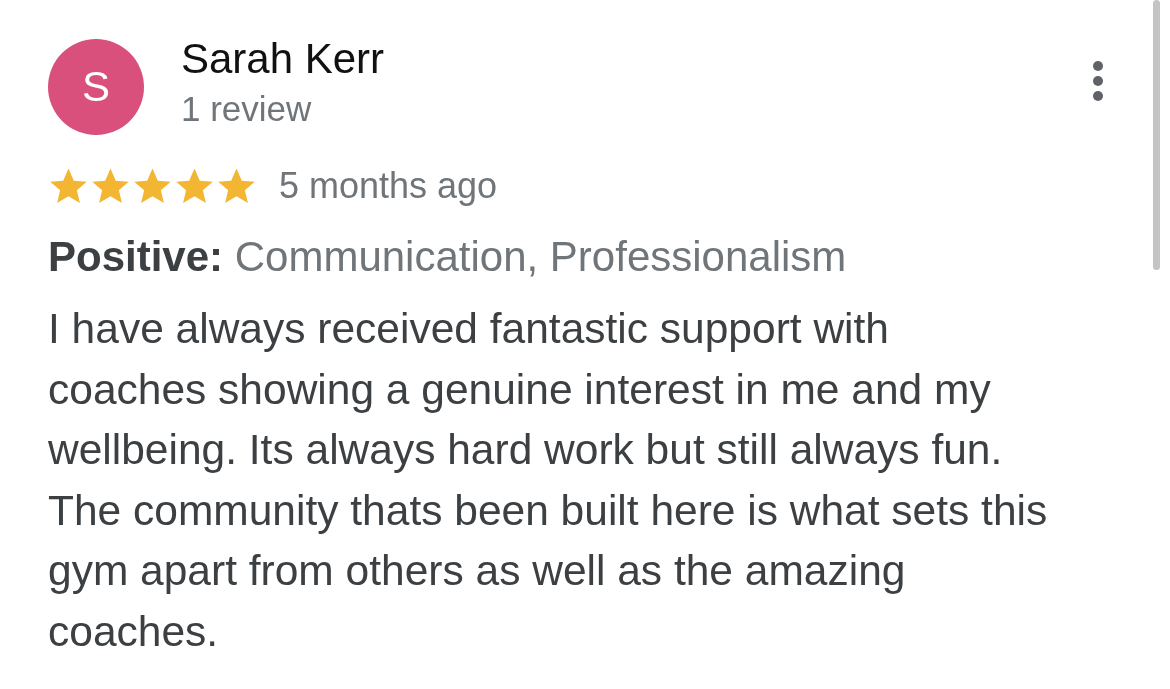  Describe the element at coordinates (388, 186) in the screenshot. I see `review-date: 5 months ago` at that location.